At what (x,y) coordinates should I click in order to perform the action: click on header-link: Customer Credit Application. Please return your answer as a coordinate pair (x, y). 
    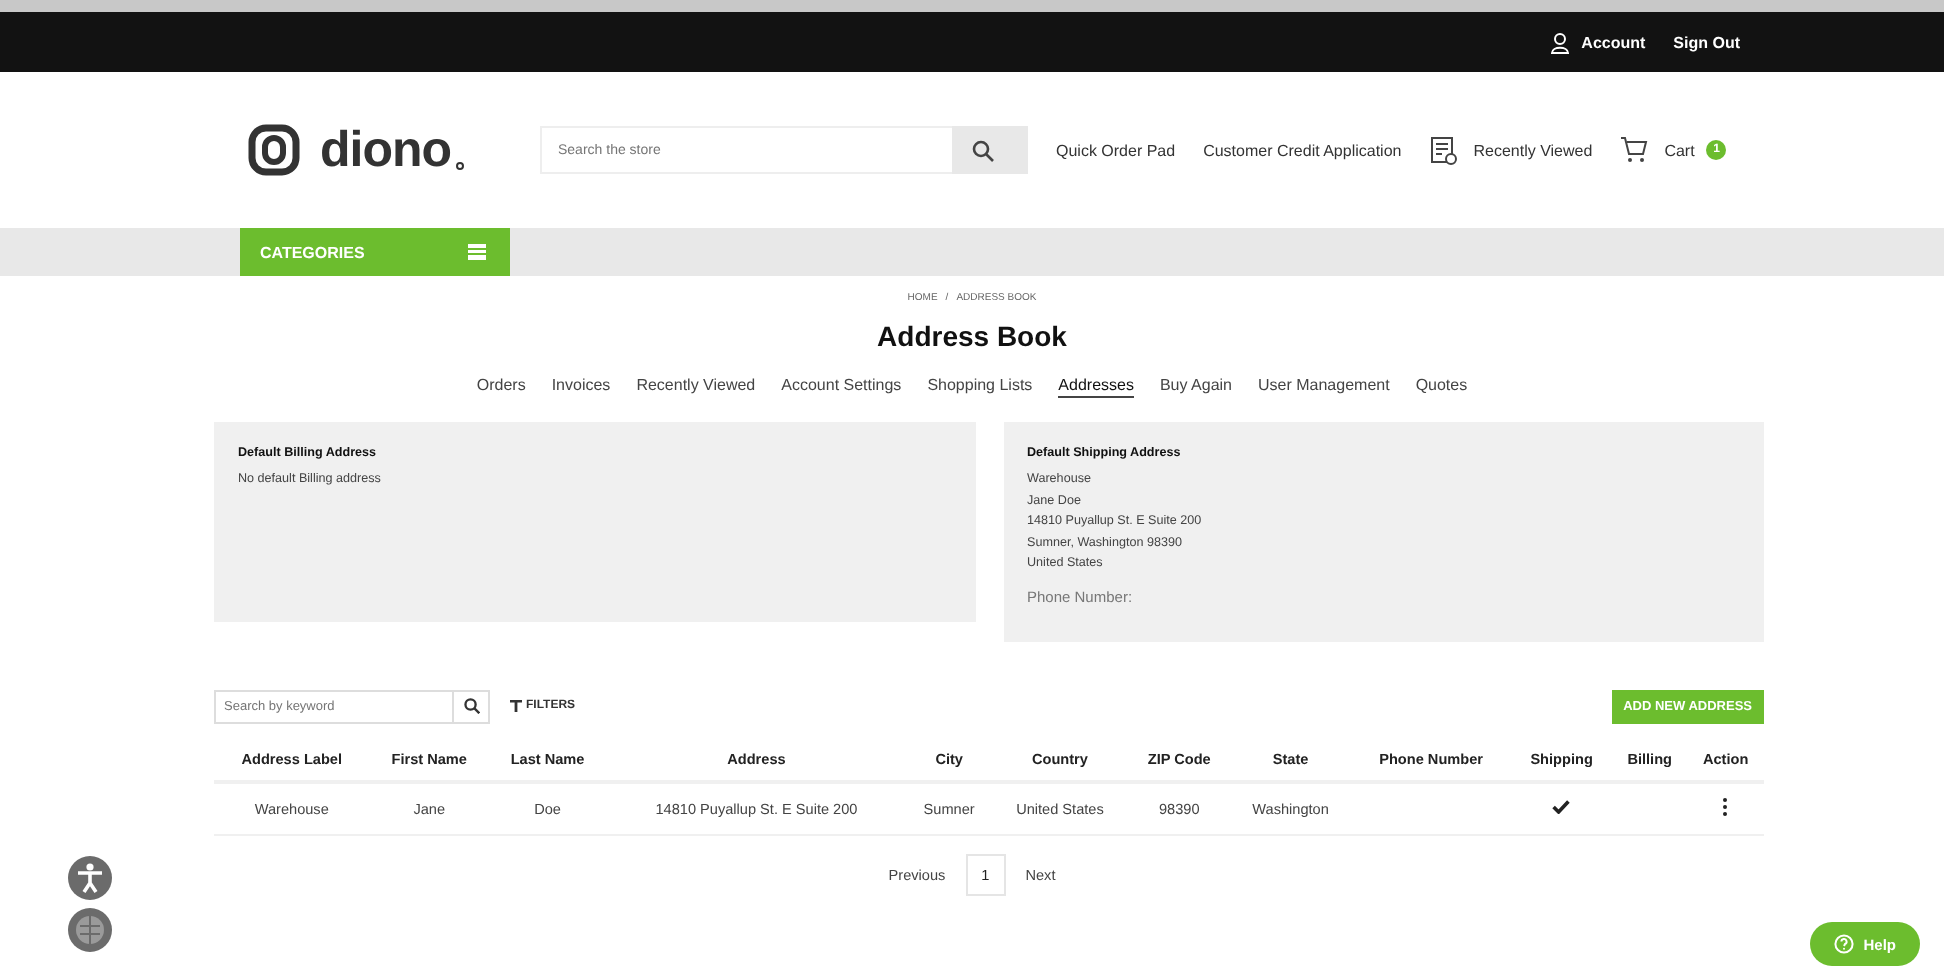
    Looking at the image, I should click on (1302, 150).